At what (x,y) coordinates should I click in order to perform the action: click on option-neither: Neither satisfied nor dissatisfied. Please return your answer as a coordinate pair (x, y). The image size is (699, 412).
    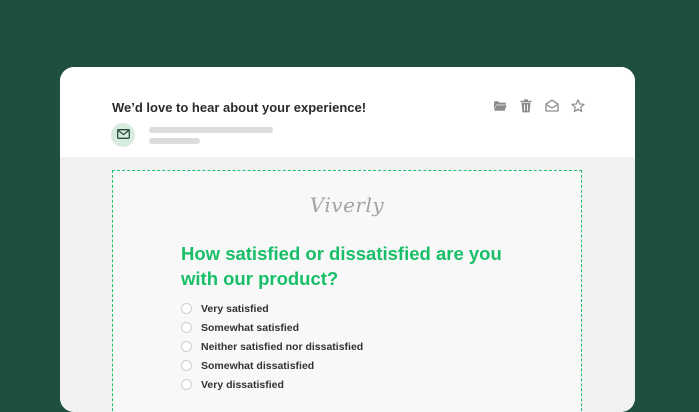
    Looking at the image, I should click on (272, 346).